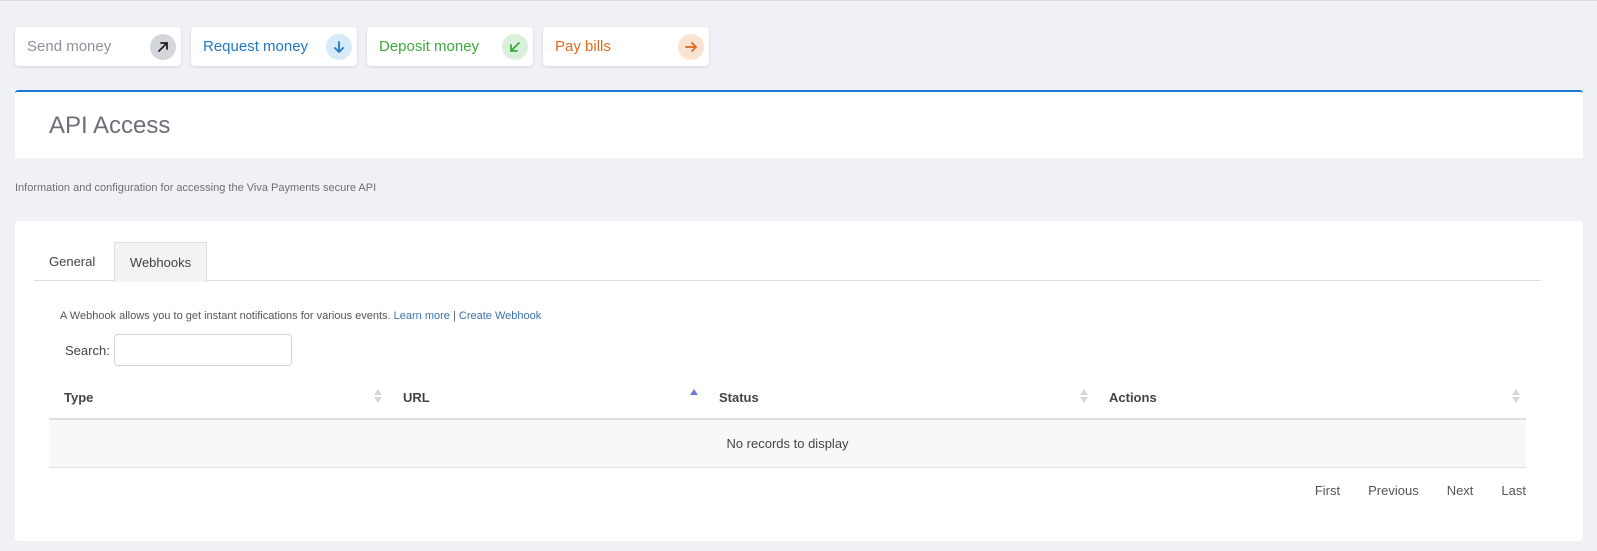  I want to click on search-label: Search:, so click(87, 350).